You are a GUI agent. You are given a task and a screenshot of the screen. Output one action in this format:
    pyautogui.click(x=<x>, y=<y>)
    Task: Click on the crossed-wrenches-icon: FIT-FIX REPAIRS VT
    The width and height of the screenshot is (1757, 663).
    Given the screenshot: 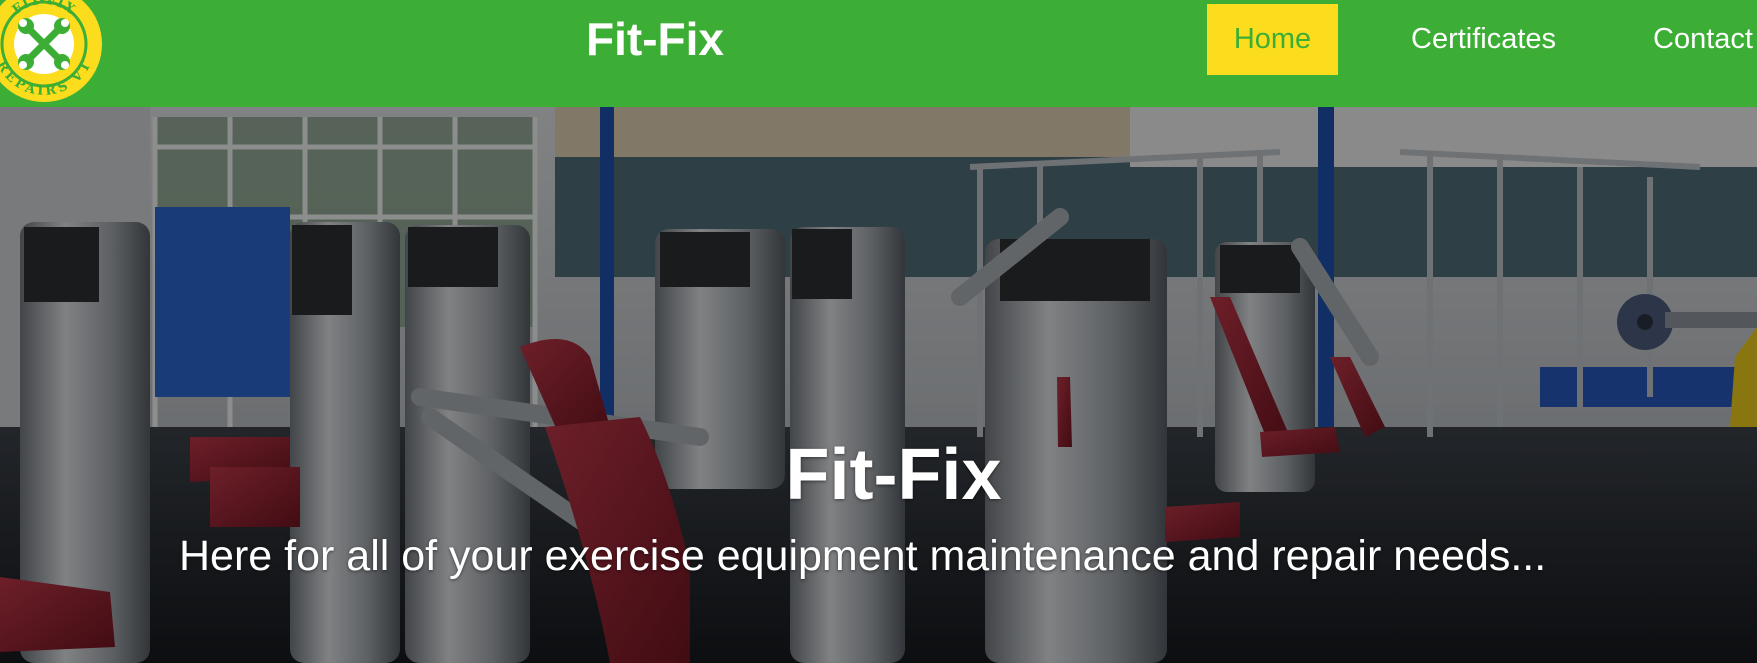 What is the action you would take?
    pyautogui.click(x=51, y=51)
    